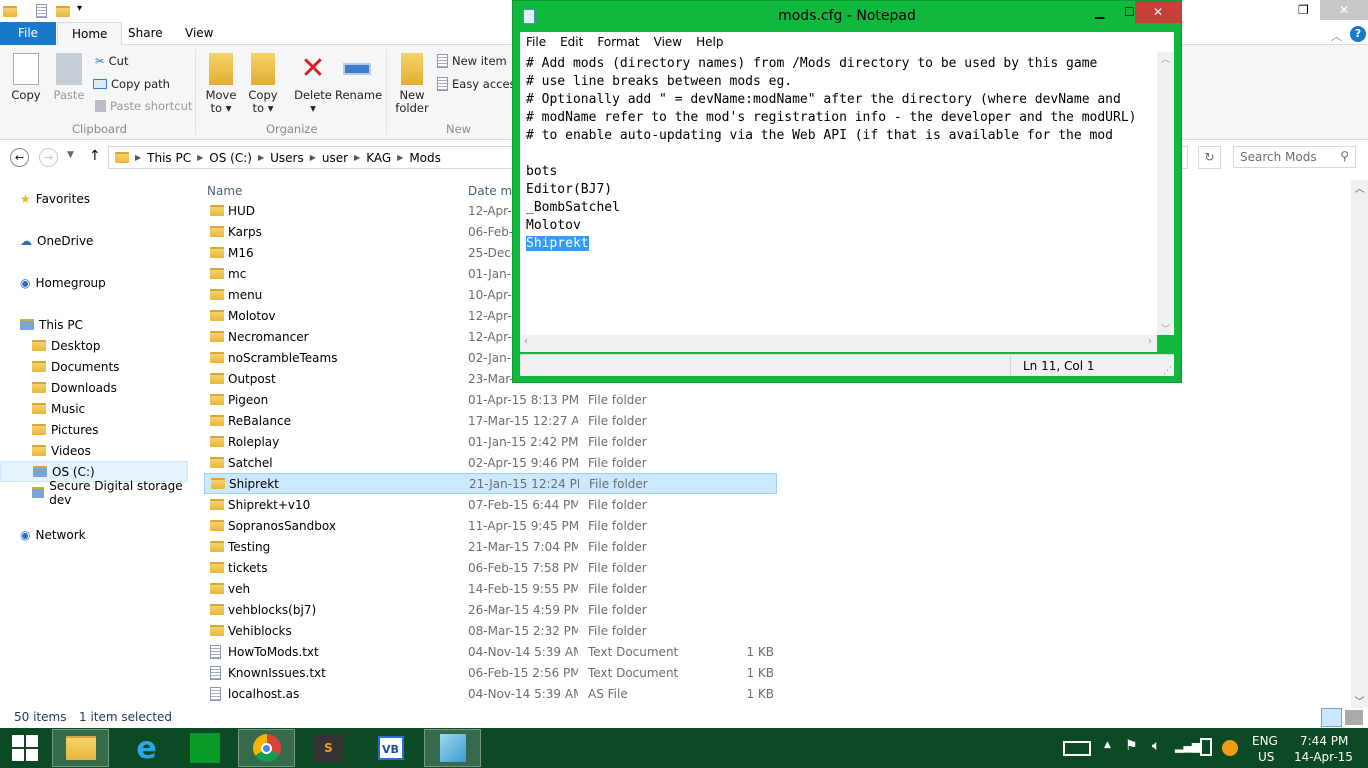 The height and width of the screenshot is (768, 1368). What do you see at coordinates (313, 84) in the screenshot?
I see `delete-button: ✕ Delete ▾` at bounding box center [313, 84].